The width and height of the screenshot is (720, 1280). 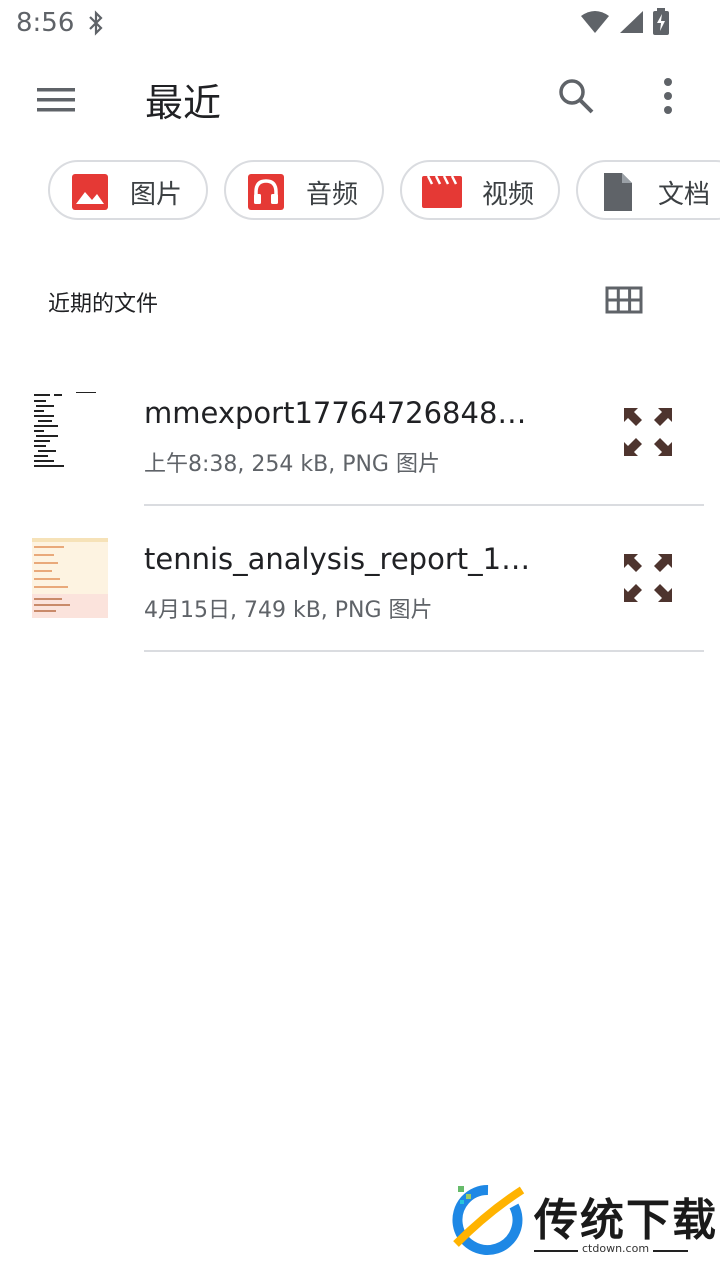 I want to click on headphones-icon, so click(x=266, y=192).